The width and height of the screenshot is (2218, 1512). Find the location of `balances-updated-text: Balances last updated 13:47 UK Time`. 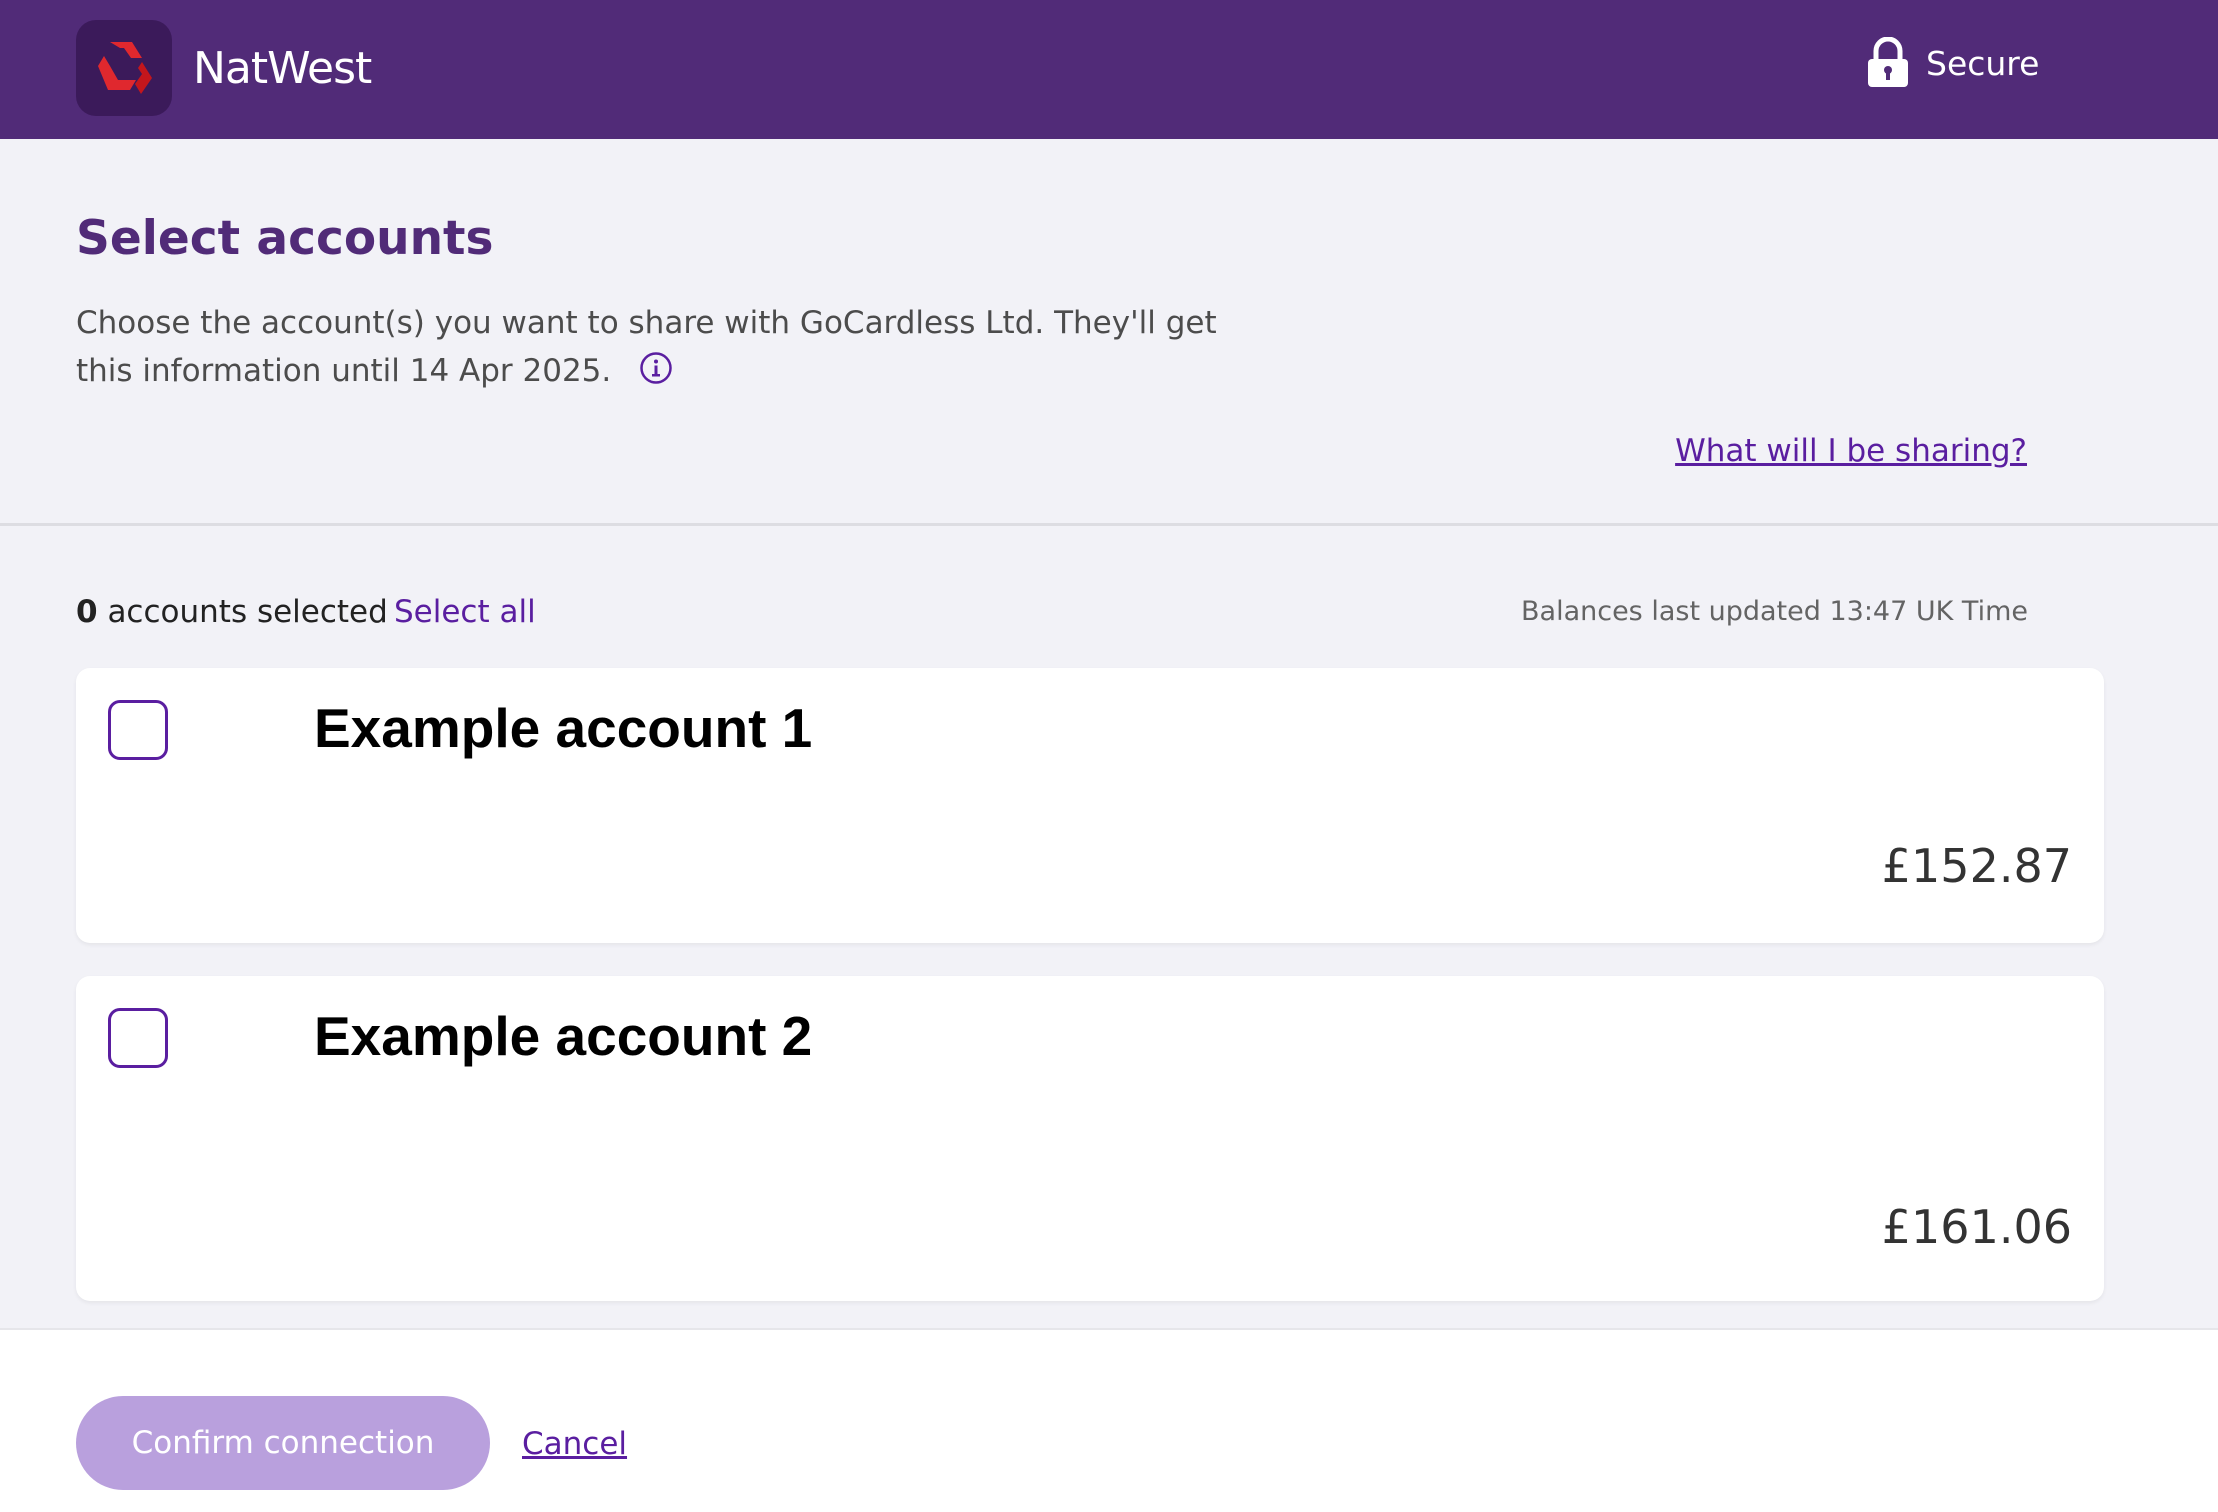

balances-updated-text: Balances last updated 13:47 UK Time is located at coordinates (1774, 611).